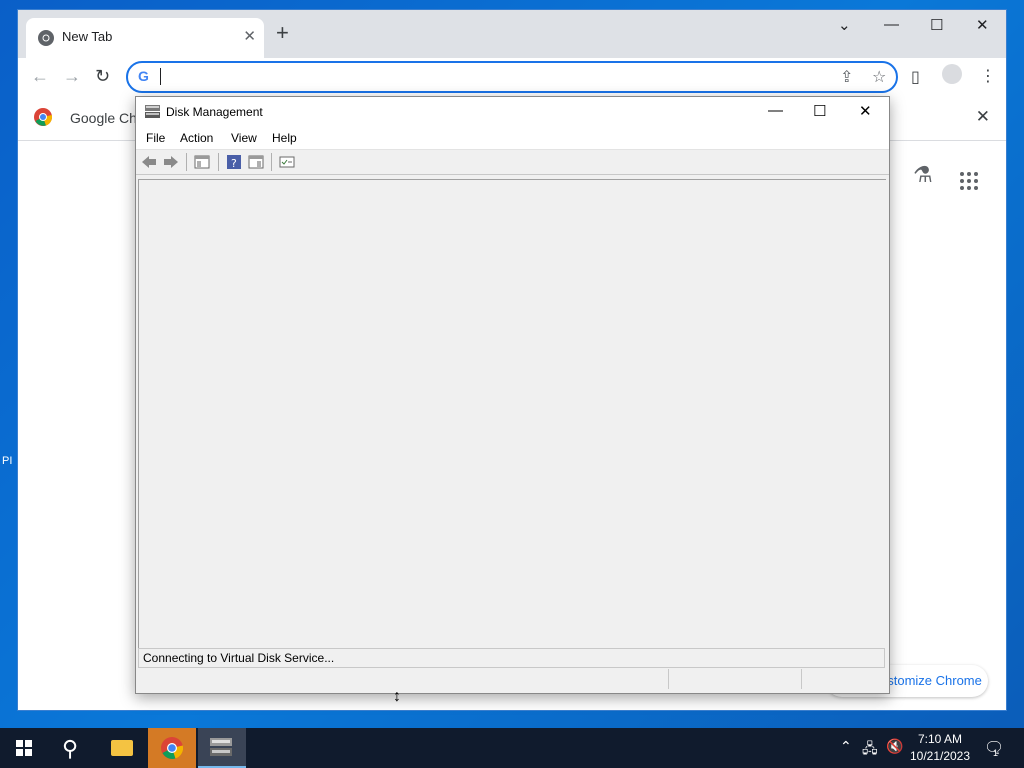  I want to click on side-panel-icon: ▯, so click(915, 77).